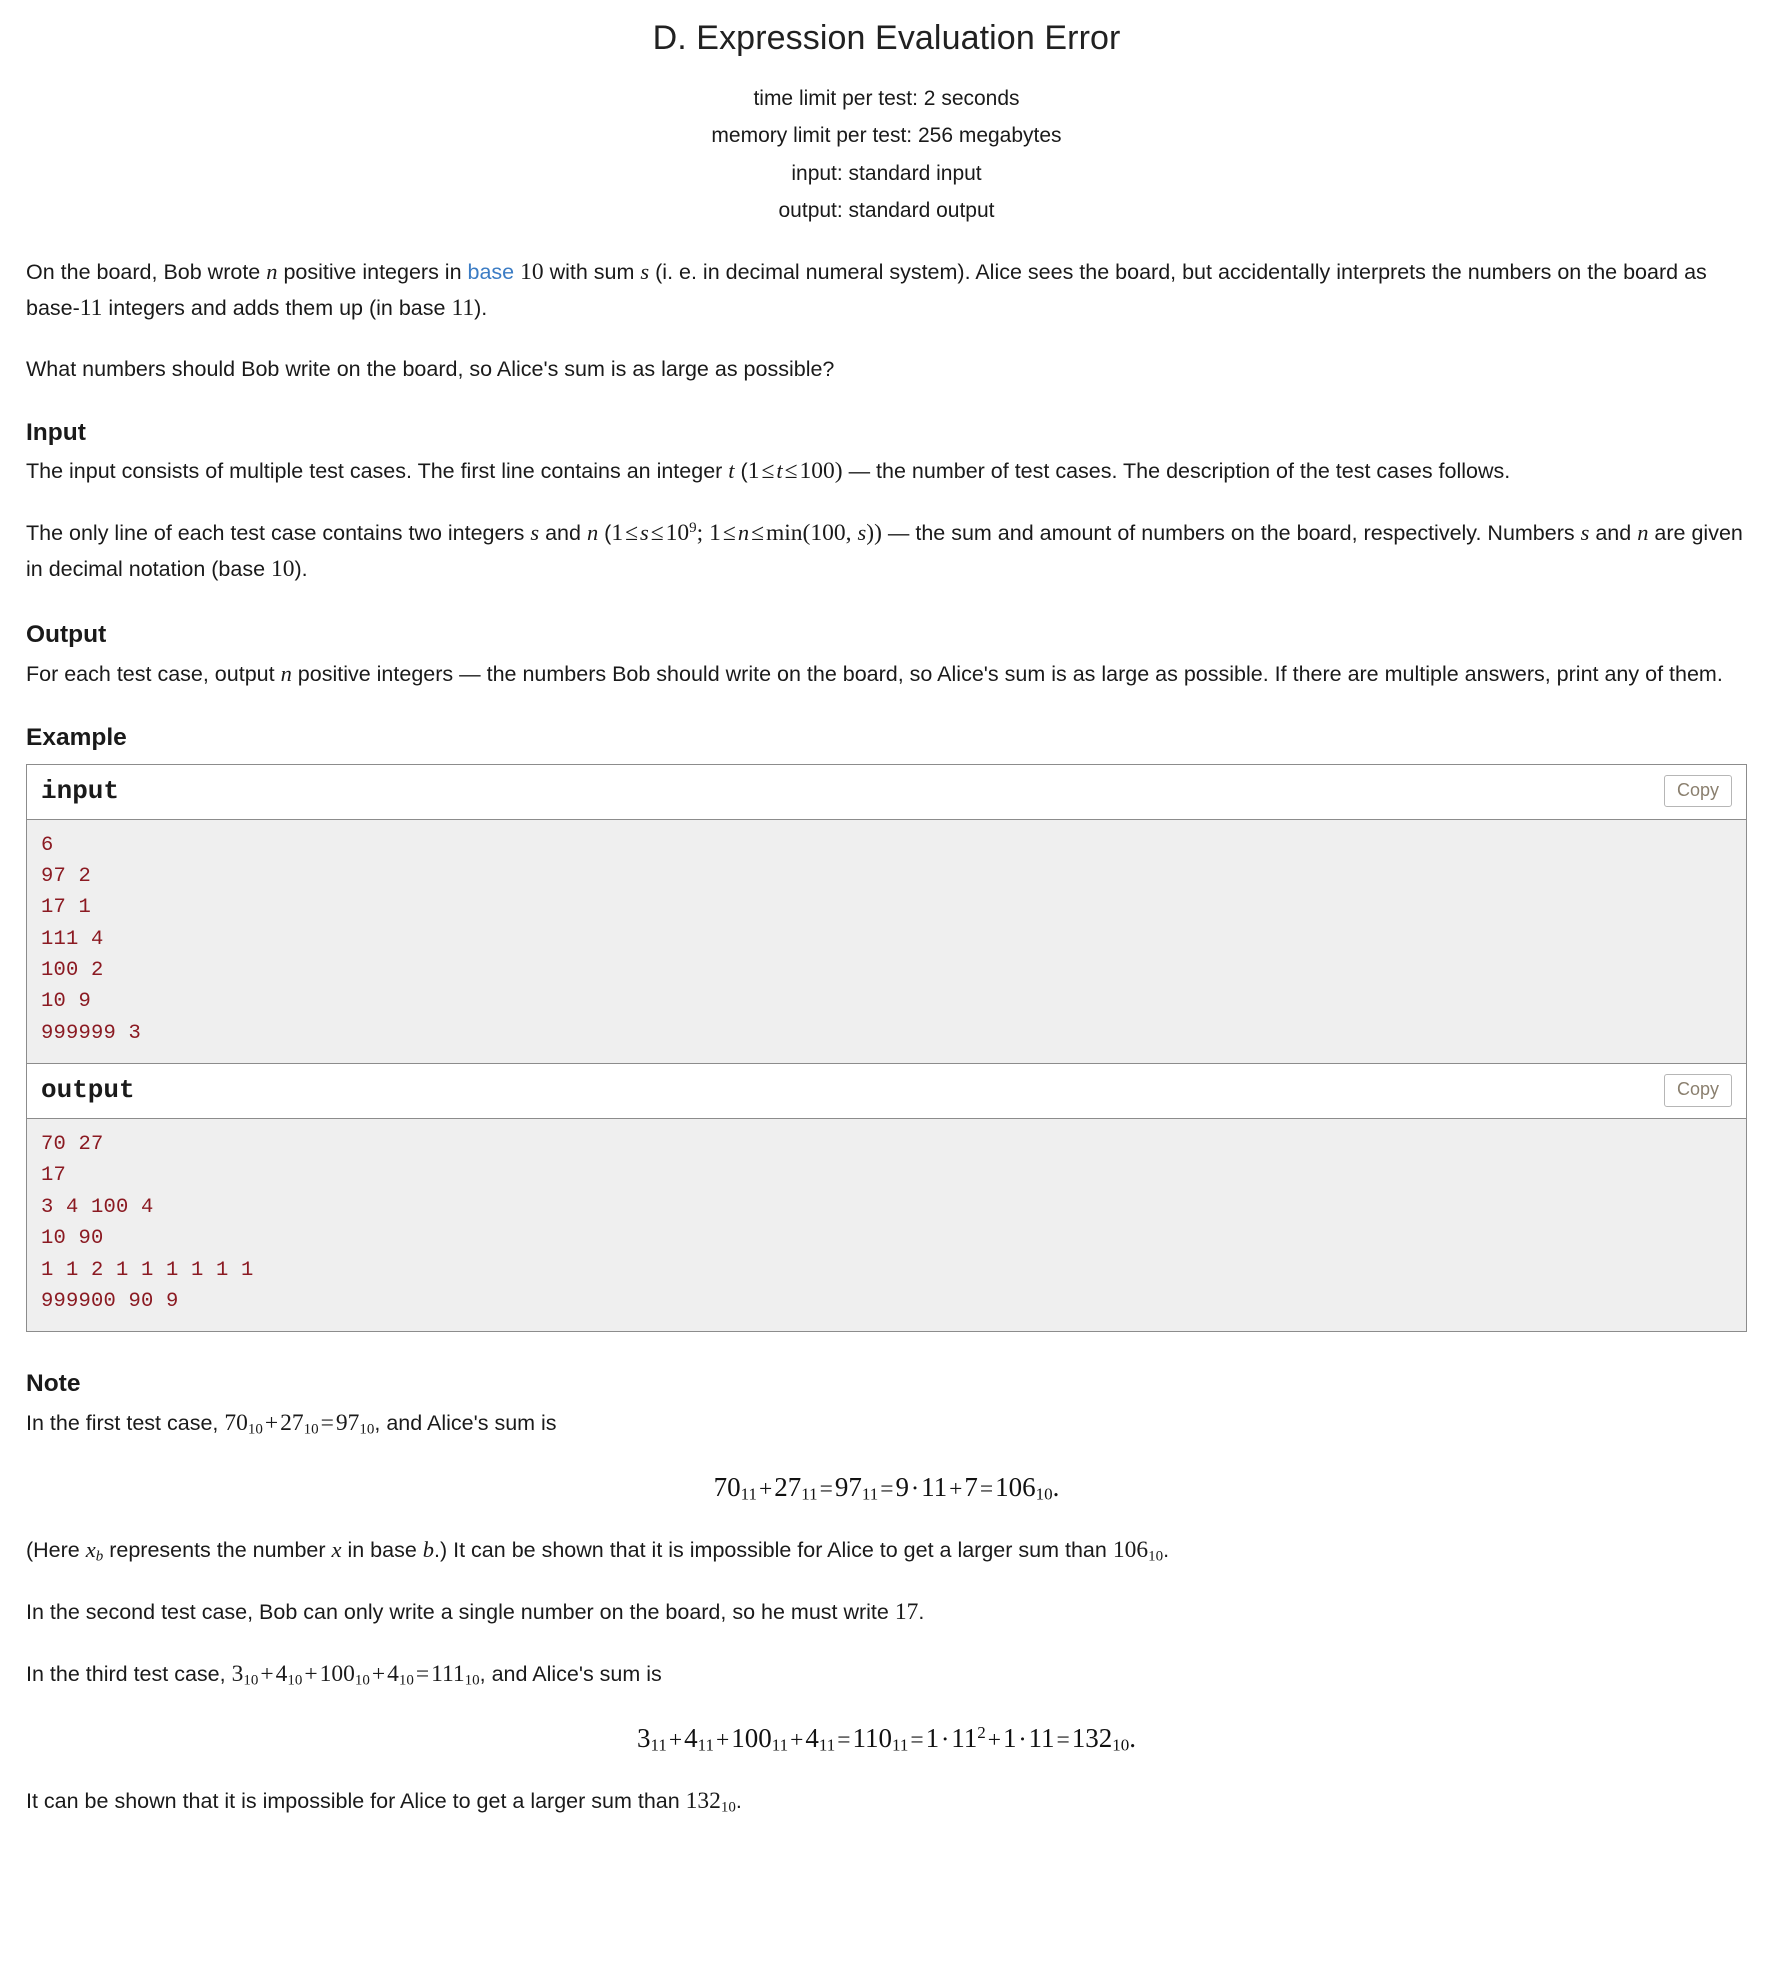 The image size is (1773, 1982). I want to click on math-100: 100, so click(817, 471).